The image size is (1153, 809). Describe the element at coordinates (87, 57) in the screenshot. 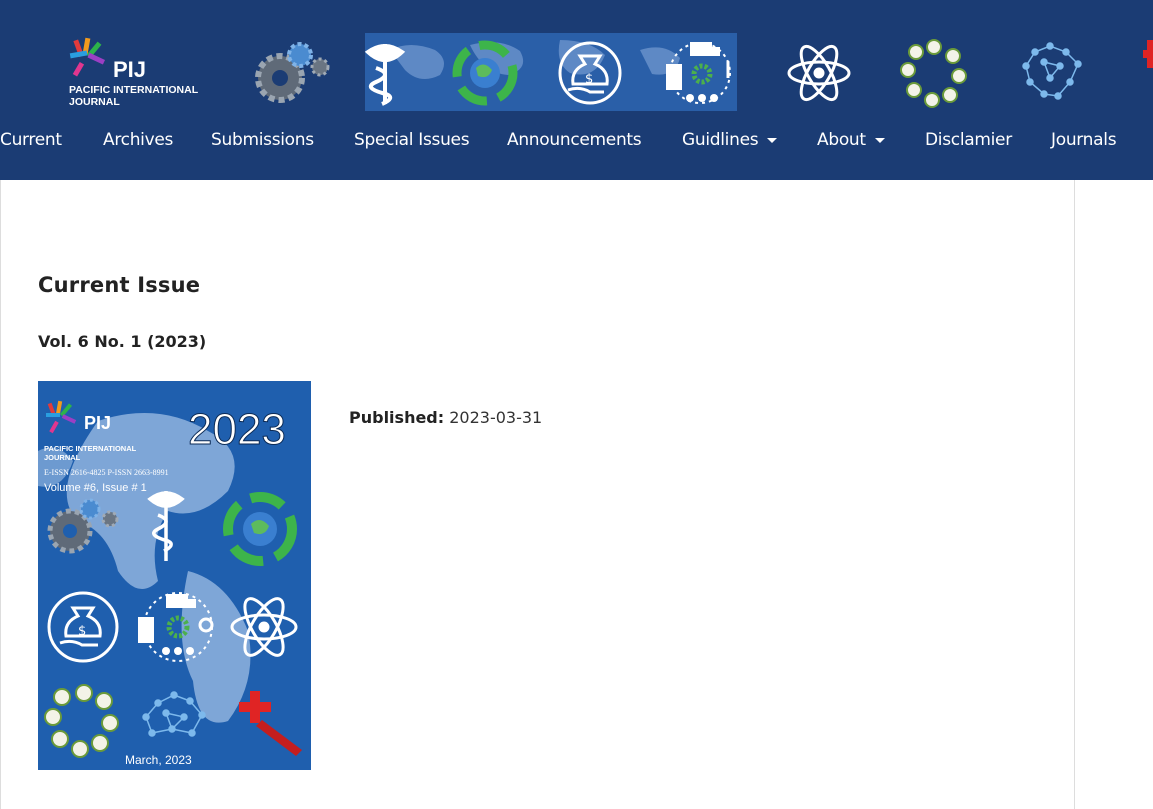

I see `logo-mark-icon` at that location.